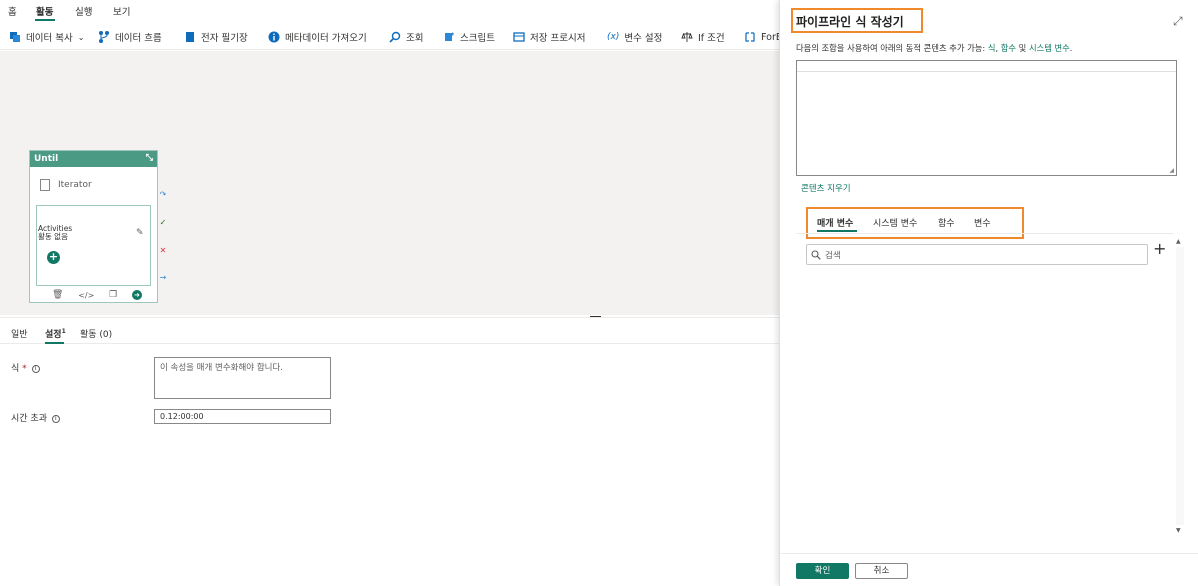  What do you see at coordinates (53, 257) in the screenshot?
I see `add-activity-button: +` at bounding box center [53, 257].